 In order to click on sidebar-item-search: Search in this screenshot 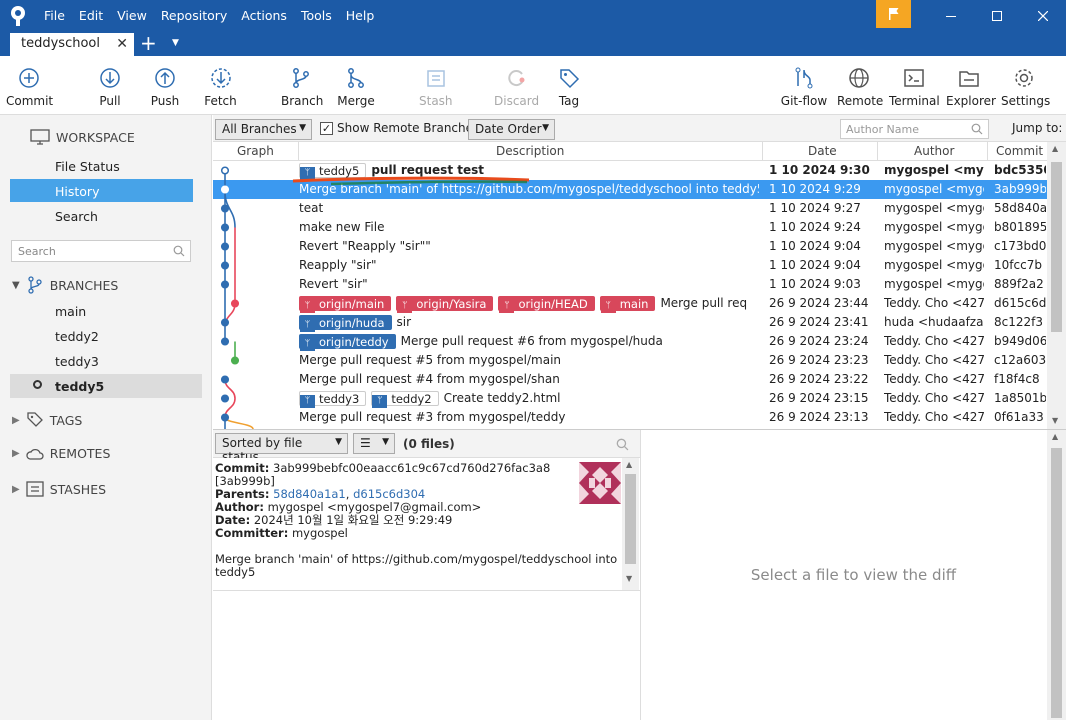, I will do `click(76, 216)`.